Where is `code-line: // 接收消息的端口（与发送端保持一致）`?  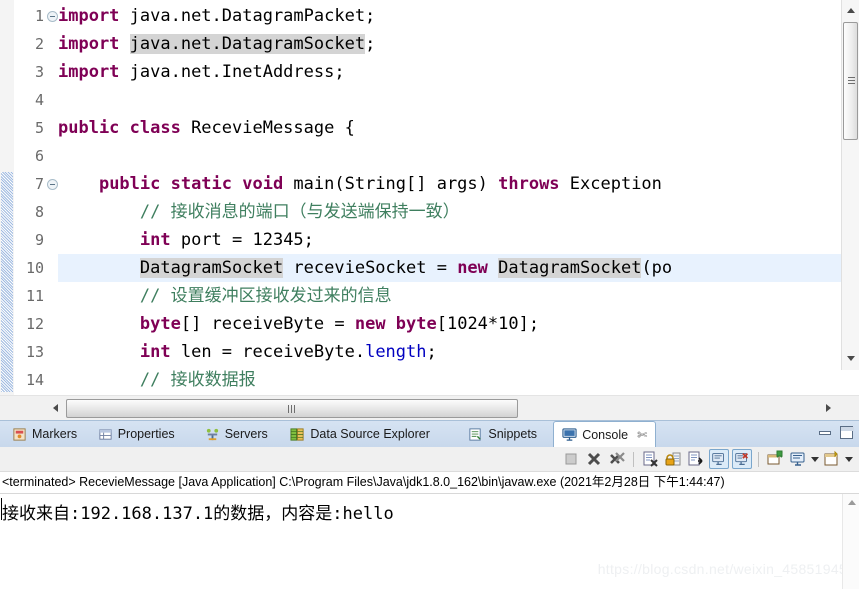 code-line: // 接收消息的端口（与发送端保持一致） is located at coordinates (458, 212).